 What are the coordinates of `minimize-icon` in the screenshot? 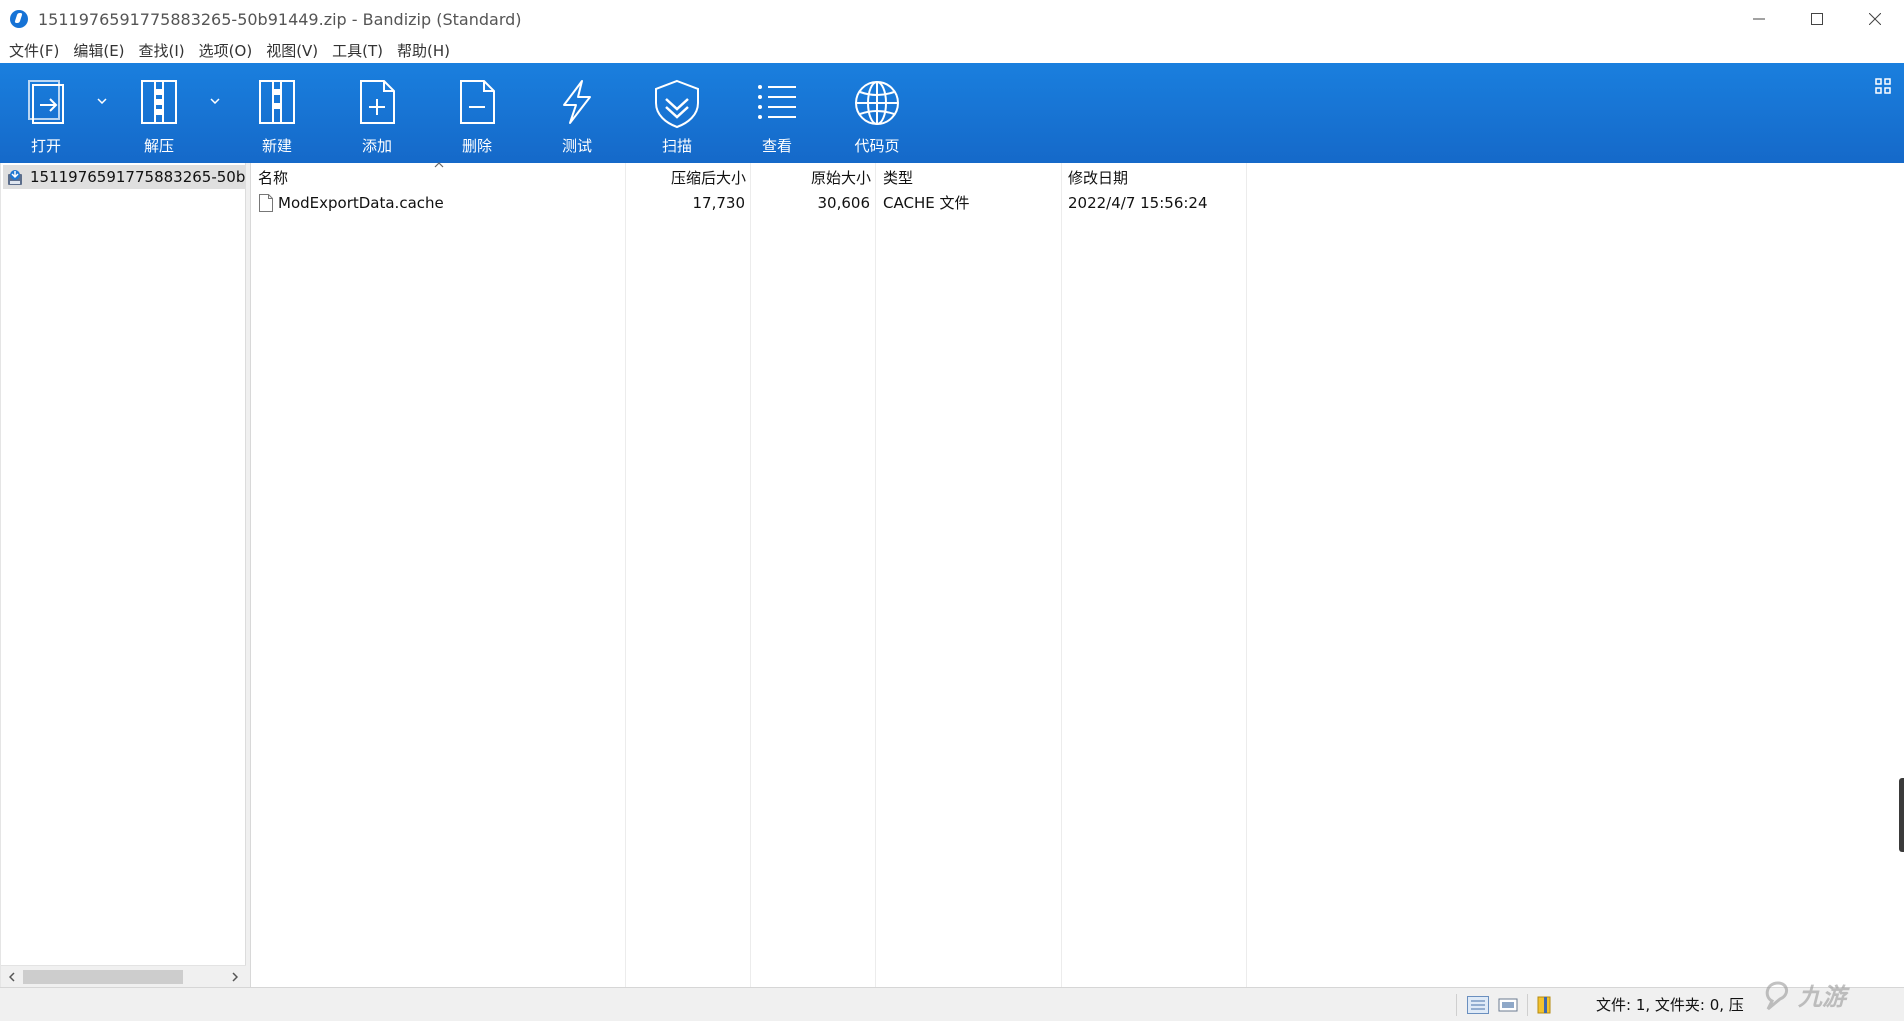 It's located at (1759, 19).